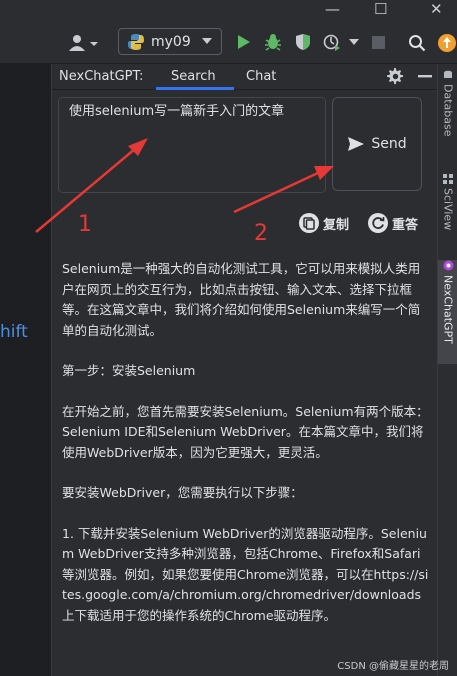  What do you see at coordinates (393, 666) in the screenshot?
I see `watermark: CSDN @偷藏星星的老周` at bounding box center [393, 666].